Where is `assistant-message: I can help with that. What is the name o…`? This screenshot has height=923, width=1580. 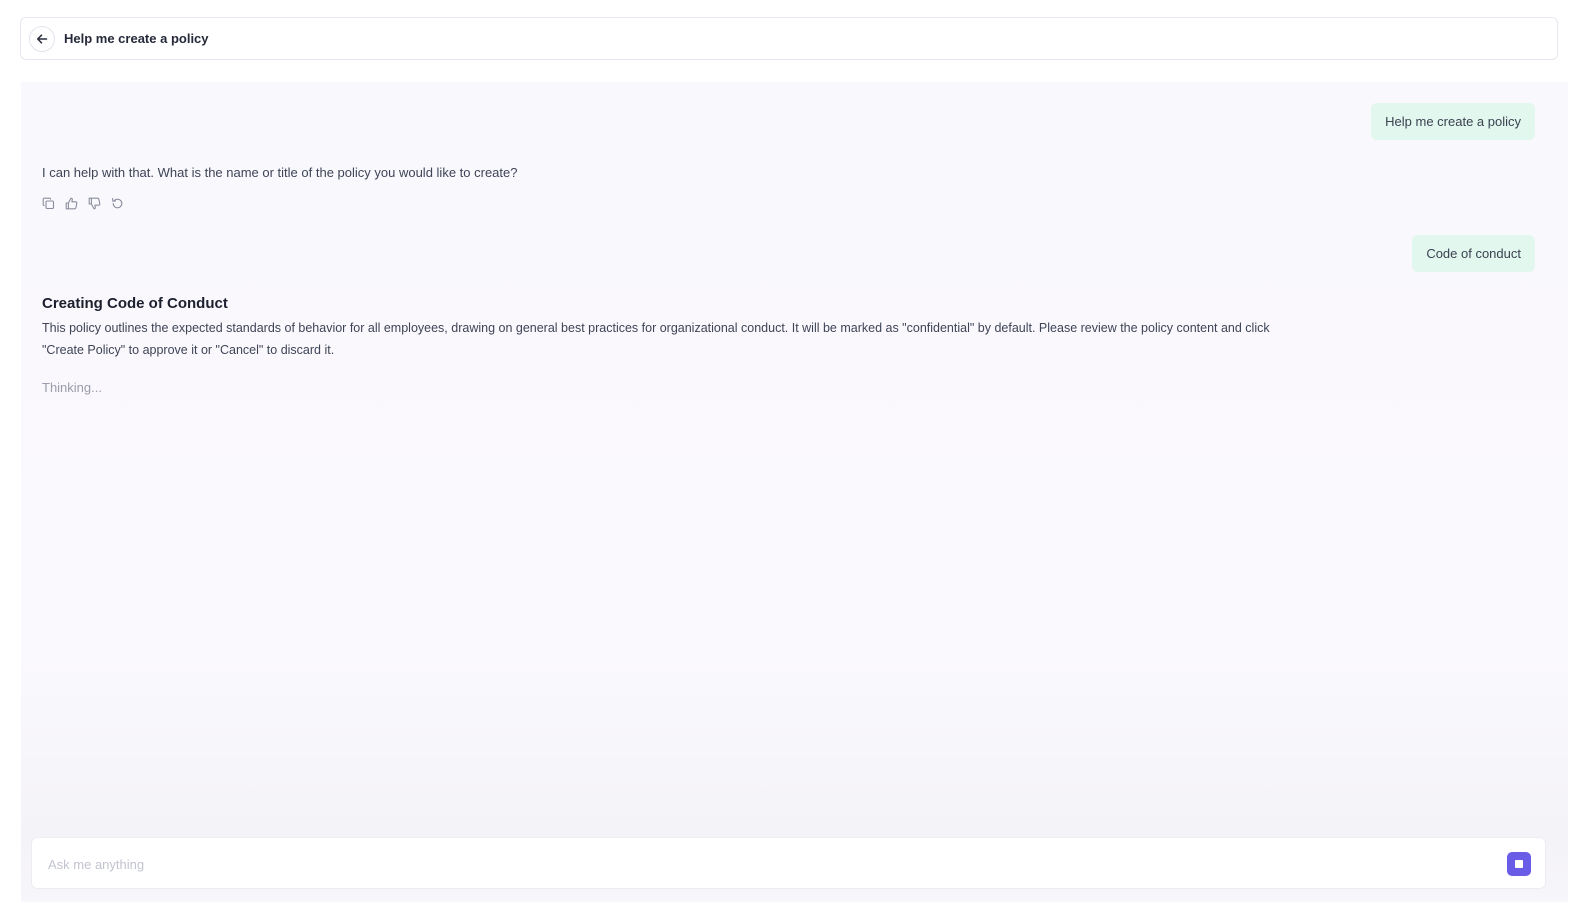
assistant-message: I can help with that. What is the name o… is located at coordinates (280, 172).